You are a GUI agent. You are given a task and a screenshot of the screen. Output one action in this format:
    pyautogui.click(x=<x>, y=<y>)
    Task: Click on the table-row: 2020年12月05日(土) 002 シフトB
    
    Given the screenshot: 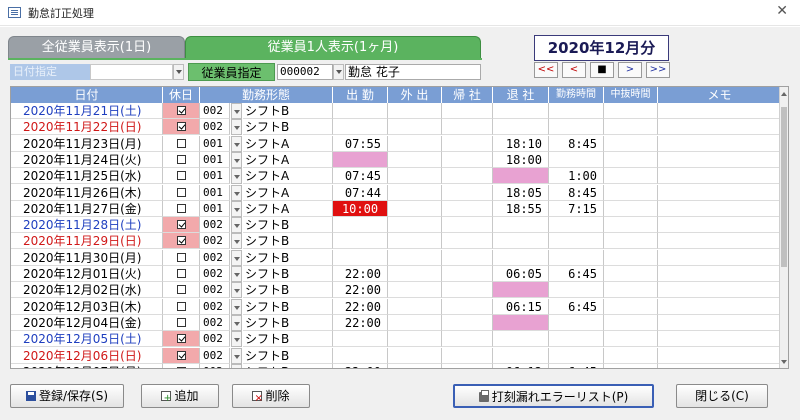 What is the action you would take?
    pyautogui.click(x=396, y=339)
    